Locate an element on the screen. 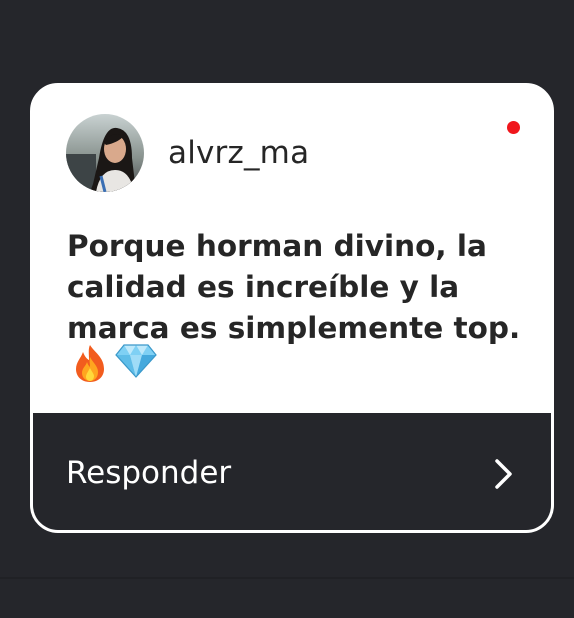  chevron-right-icon is located at coordinates (504, 476).